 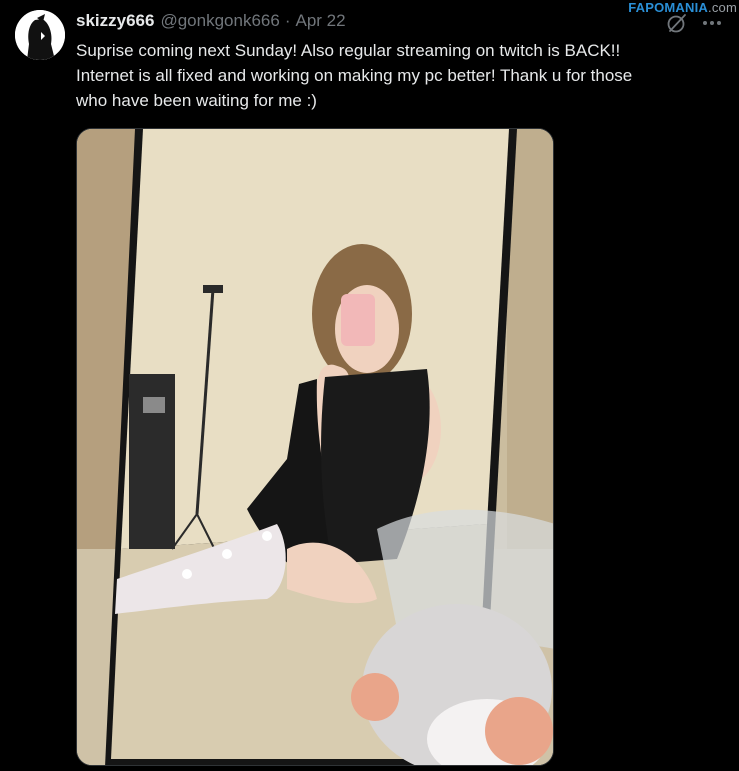 What do you see at coordinates (712, 23) in the screenshot?
I see `more-icon` at bounding box center [712, 23].